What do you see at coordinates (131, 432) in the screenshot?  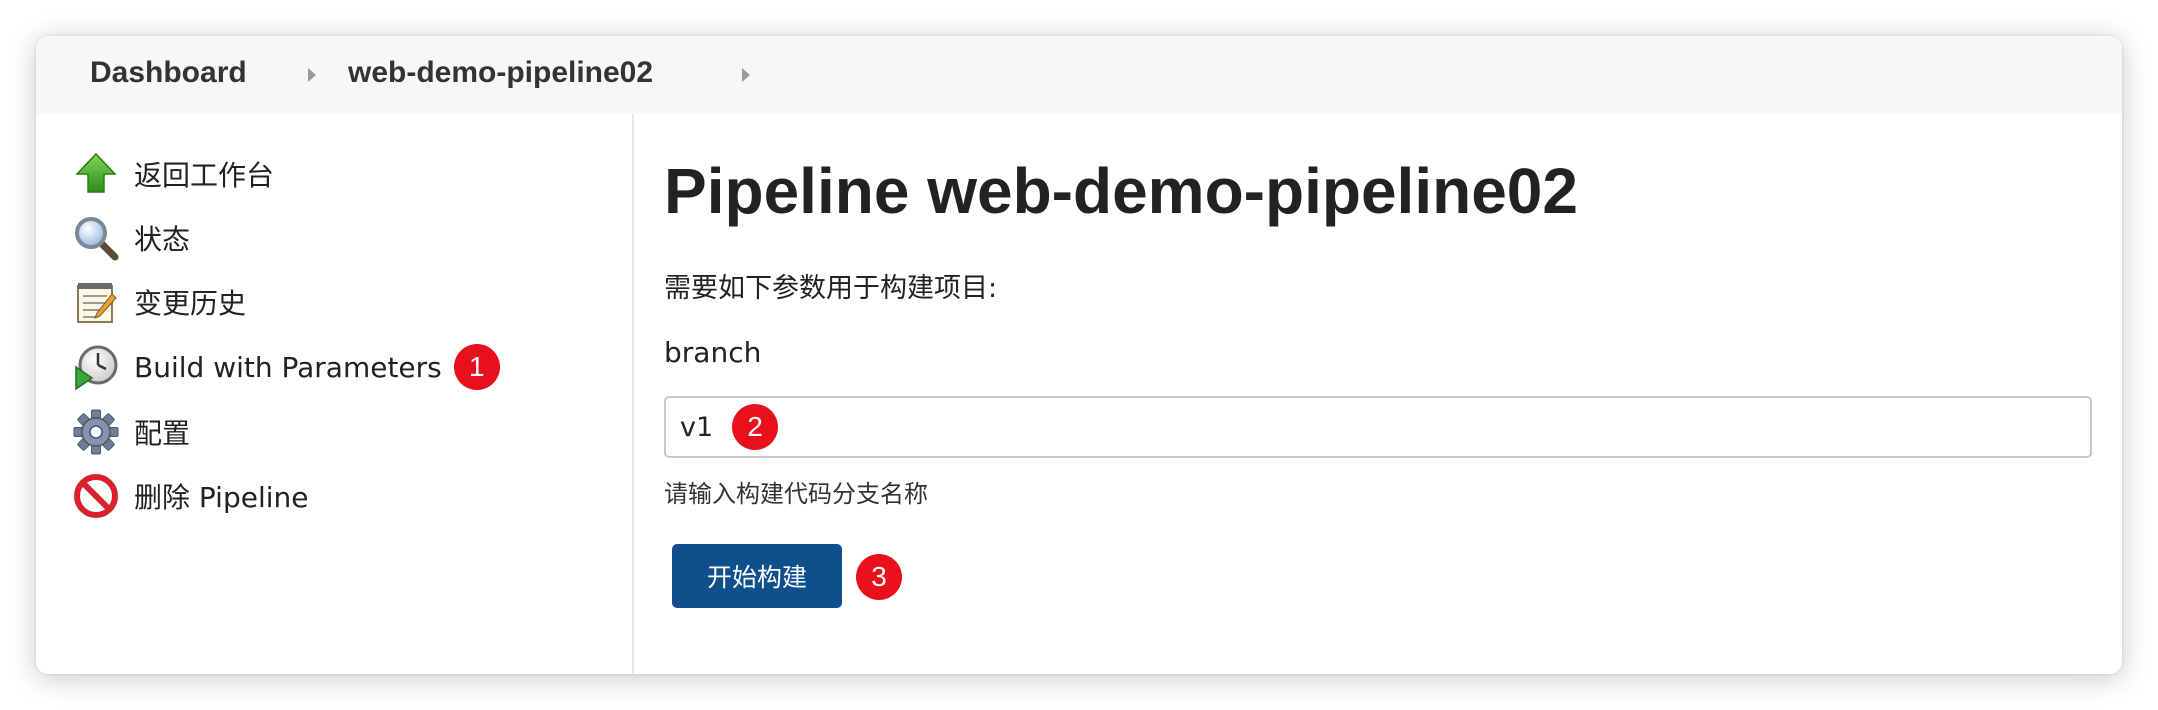 I see `sidebar-item-configure: 配置` at bounding box center [131, 432].